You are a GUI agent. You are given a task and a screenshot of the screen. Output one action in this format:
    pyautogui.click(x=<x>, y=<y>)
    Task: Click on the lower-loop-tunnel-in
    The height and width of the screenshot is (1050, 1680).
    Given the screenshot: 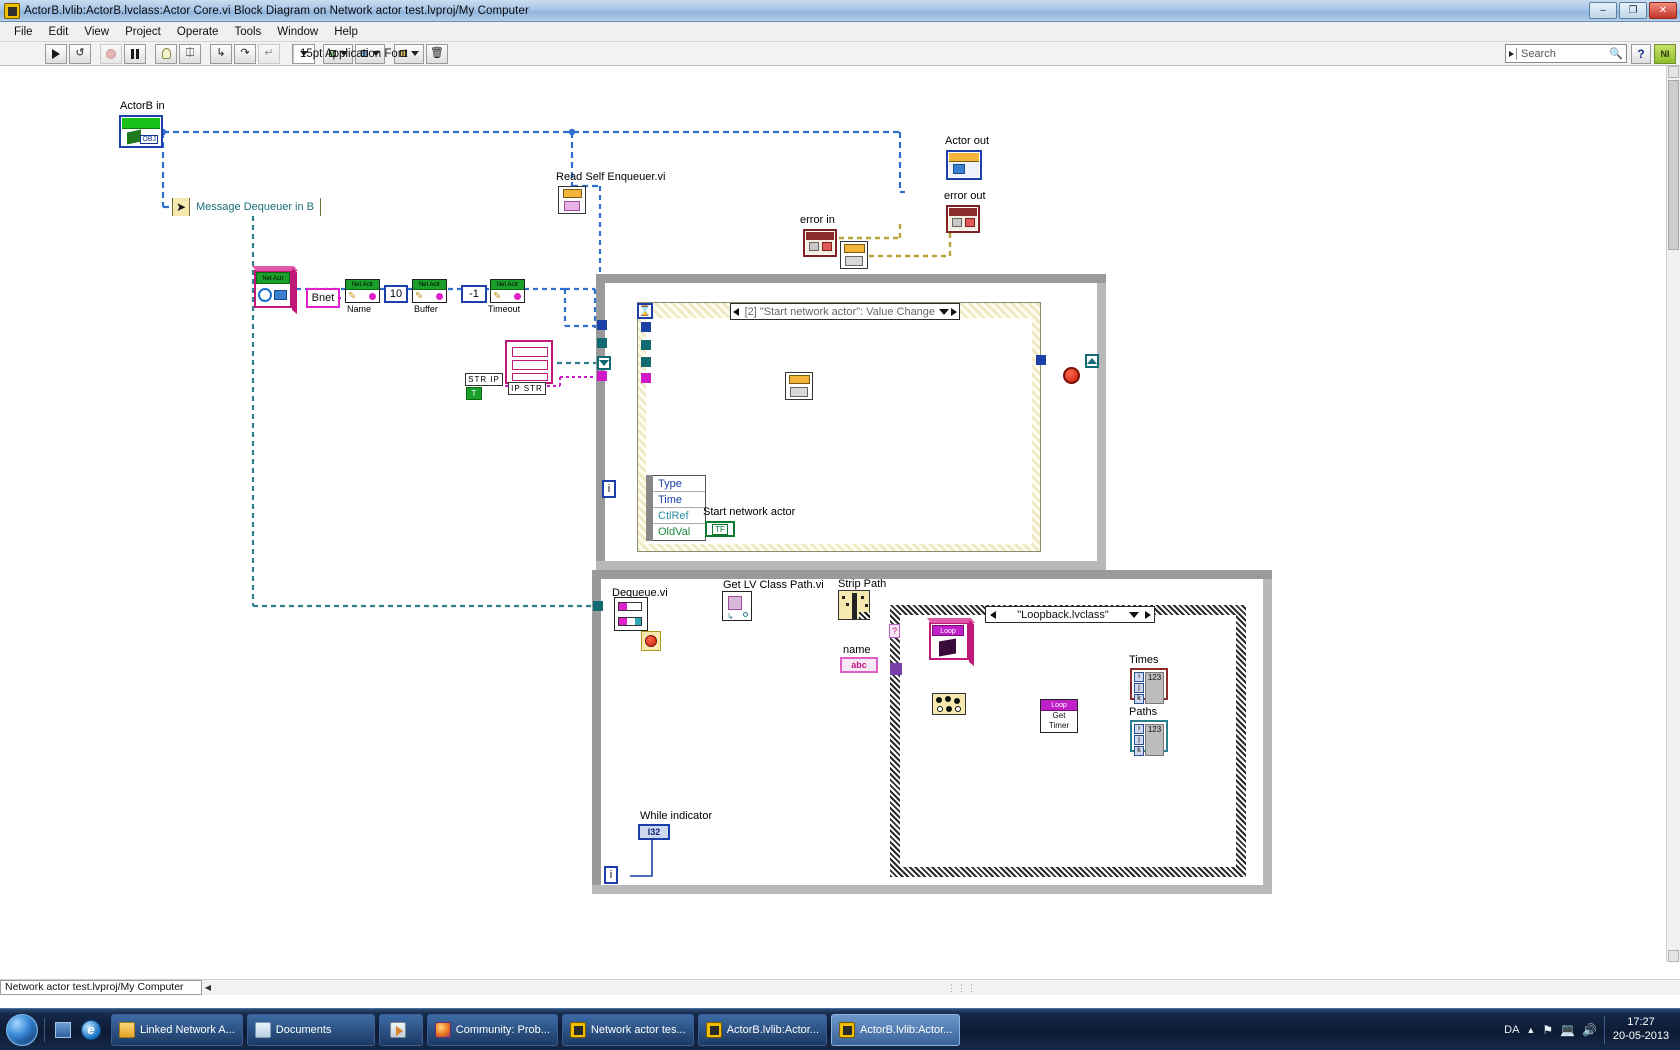 What is the action you would take?
    pyautogui.click(x=598, y=606)
    